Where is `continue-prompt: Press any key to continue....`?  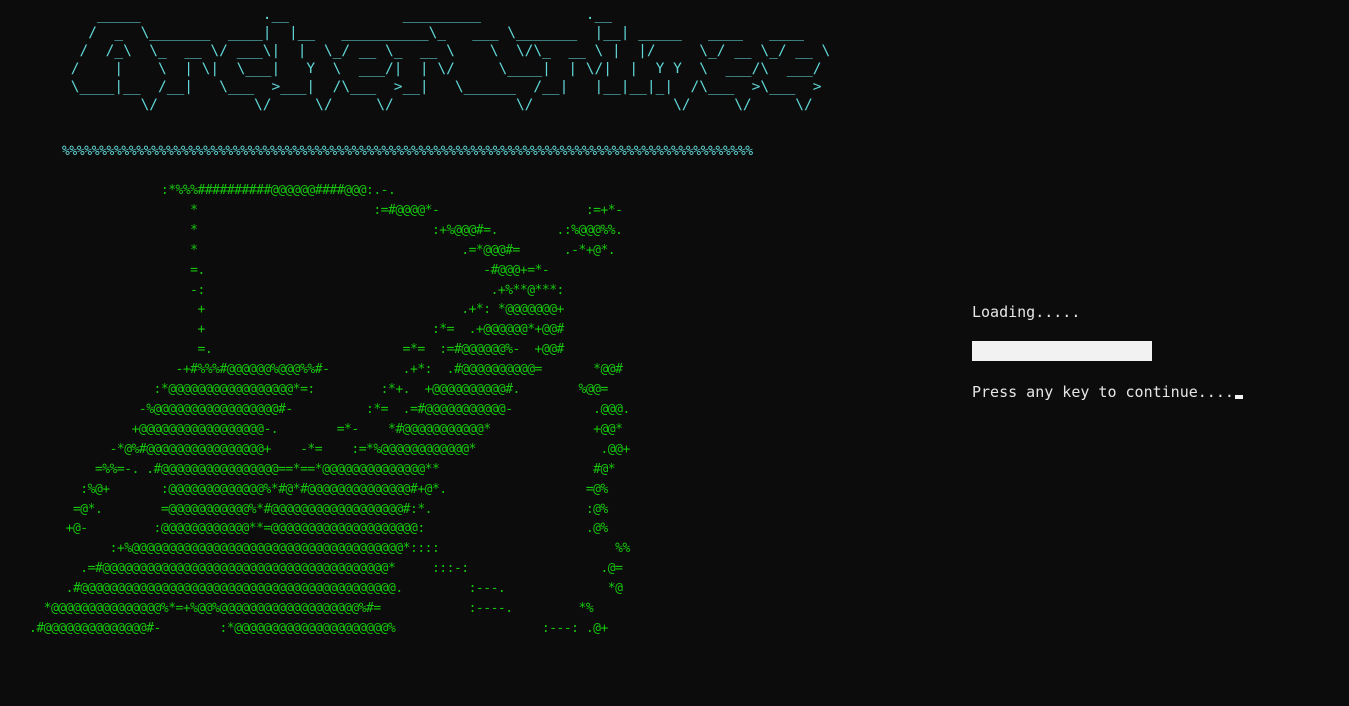 continue-prompt: Press any key to continue.... is located at coordinates (1107, 392).